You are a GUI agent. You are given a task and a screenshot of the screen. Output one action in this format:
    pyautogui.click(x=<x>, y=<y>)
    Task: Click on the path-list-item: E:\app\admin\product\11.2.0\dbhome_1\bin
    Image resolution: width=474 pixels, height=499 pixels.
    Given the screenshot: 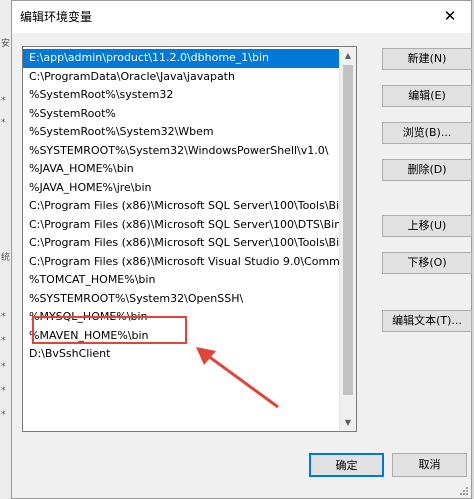 What is the action you would take?
    pyautogui.click(x=181, y=58)
    